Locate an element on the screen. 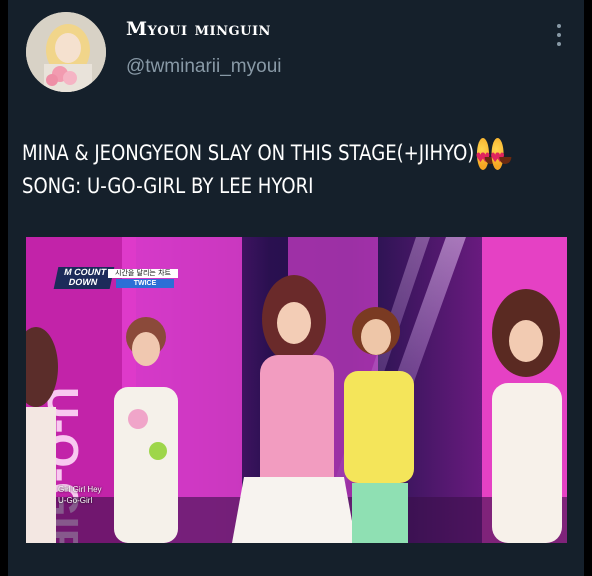 Image resolution: width=592 pixels, height=576 pixels. tweet-text-line-2-label: SONG: U-GO-GIRL BY LEE HYORI is located at coordinates (168, 186).